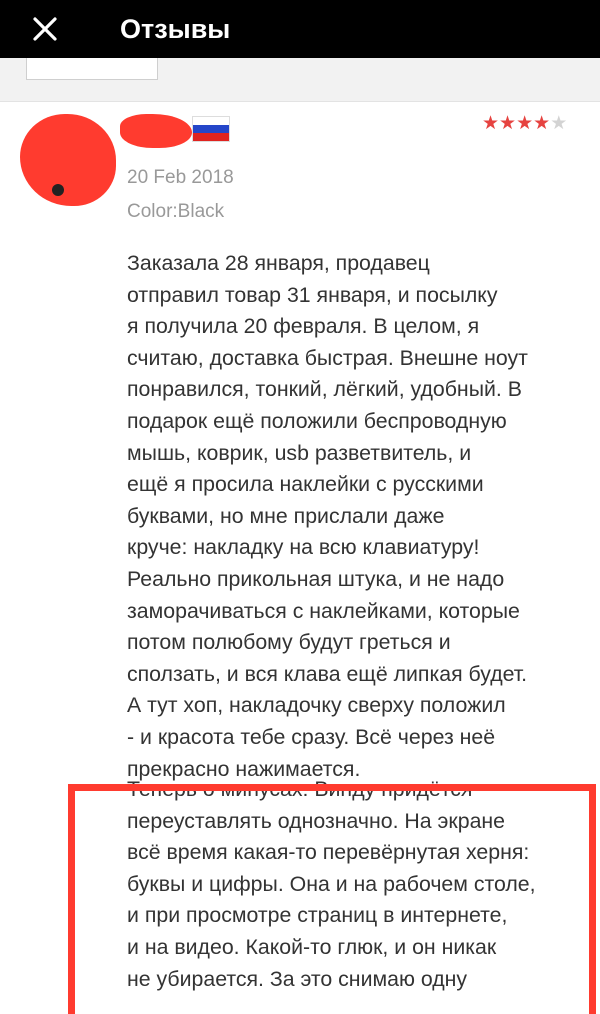 This screenshot has width=600, height=1014. I want to click on username-redacted, so click(156, 131).